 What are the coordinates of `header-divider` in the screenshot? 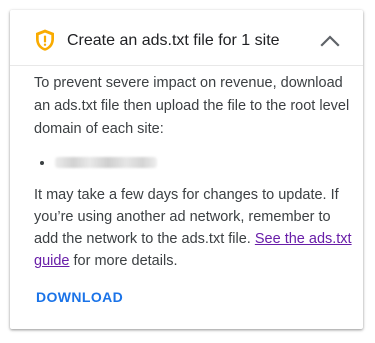 It's located at (186, 65).